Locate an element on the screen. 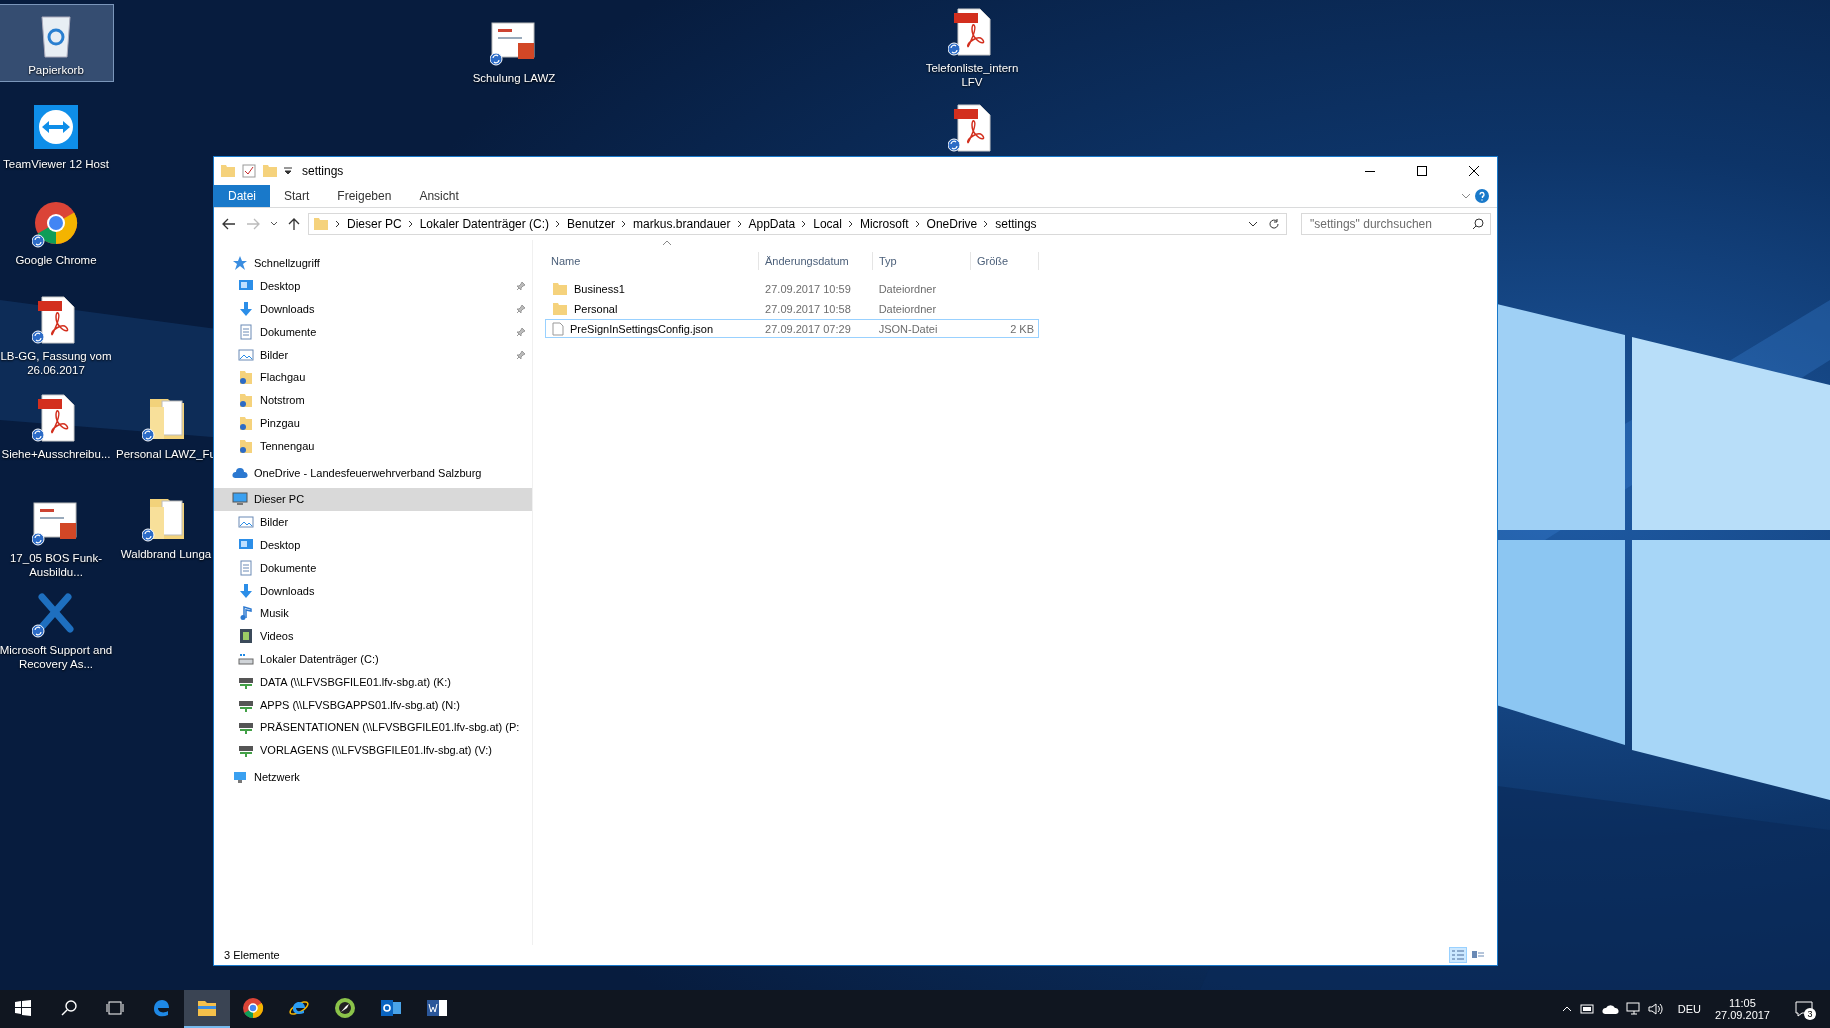 Image resolution: width=1830 pixels, height=1028 pixels. nav-item: OneDrive - Landesfeuerwehrverband Salzburg is located at coordinates (373, 472).